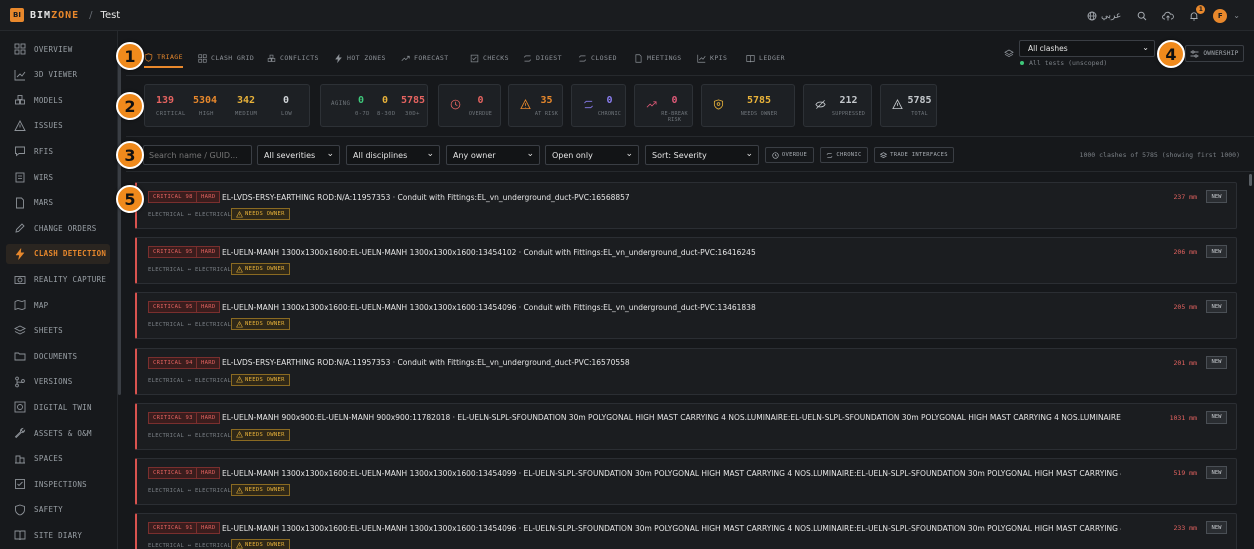 Image resolution: width=1254 pixels, height=549 pixels. I want to click on tab-closed: CLOSED, so click(597, 58).